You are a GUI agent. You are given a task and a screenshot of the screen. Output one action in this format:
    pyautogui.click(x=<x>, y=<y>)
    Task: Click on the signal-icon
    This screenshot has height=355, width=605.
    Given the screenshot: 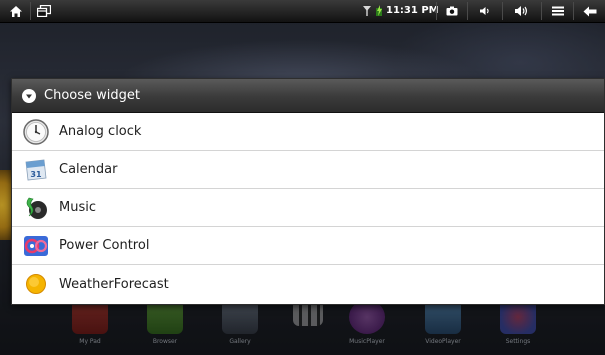 What is the action you would take?
    pyautogui.click(x=367, y=11)
    